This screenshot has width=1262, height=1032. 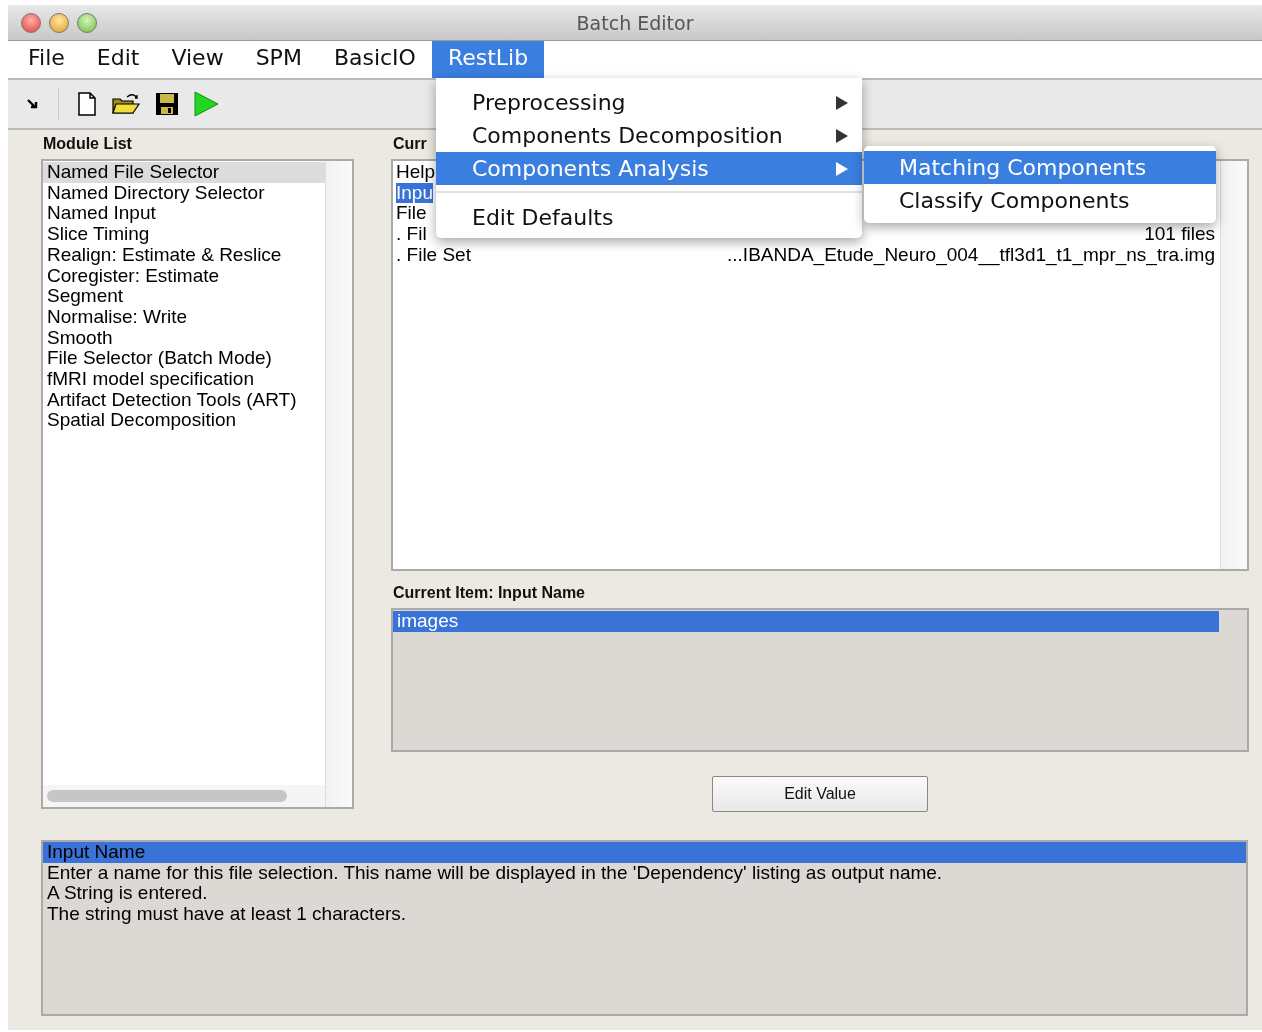 What do you see at coordinates (433, 255) in the screenshot?
I see `list-item: . File Set` at bounding box center [433, 255].